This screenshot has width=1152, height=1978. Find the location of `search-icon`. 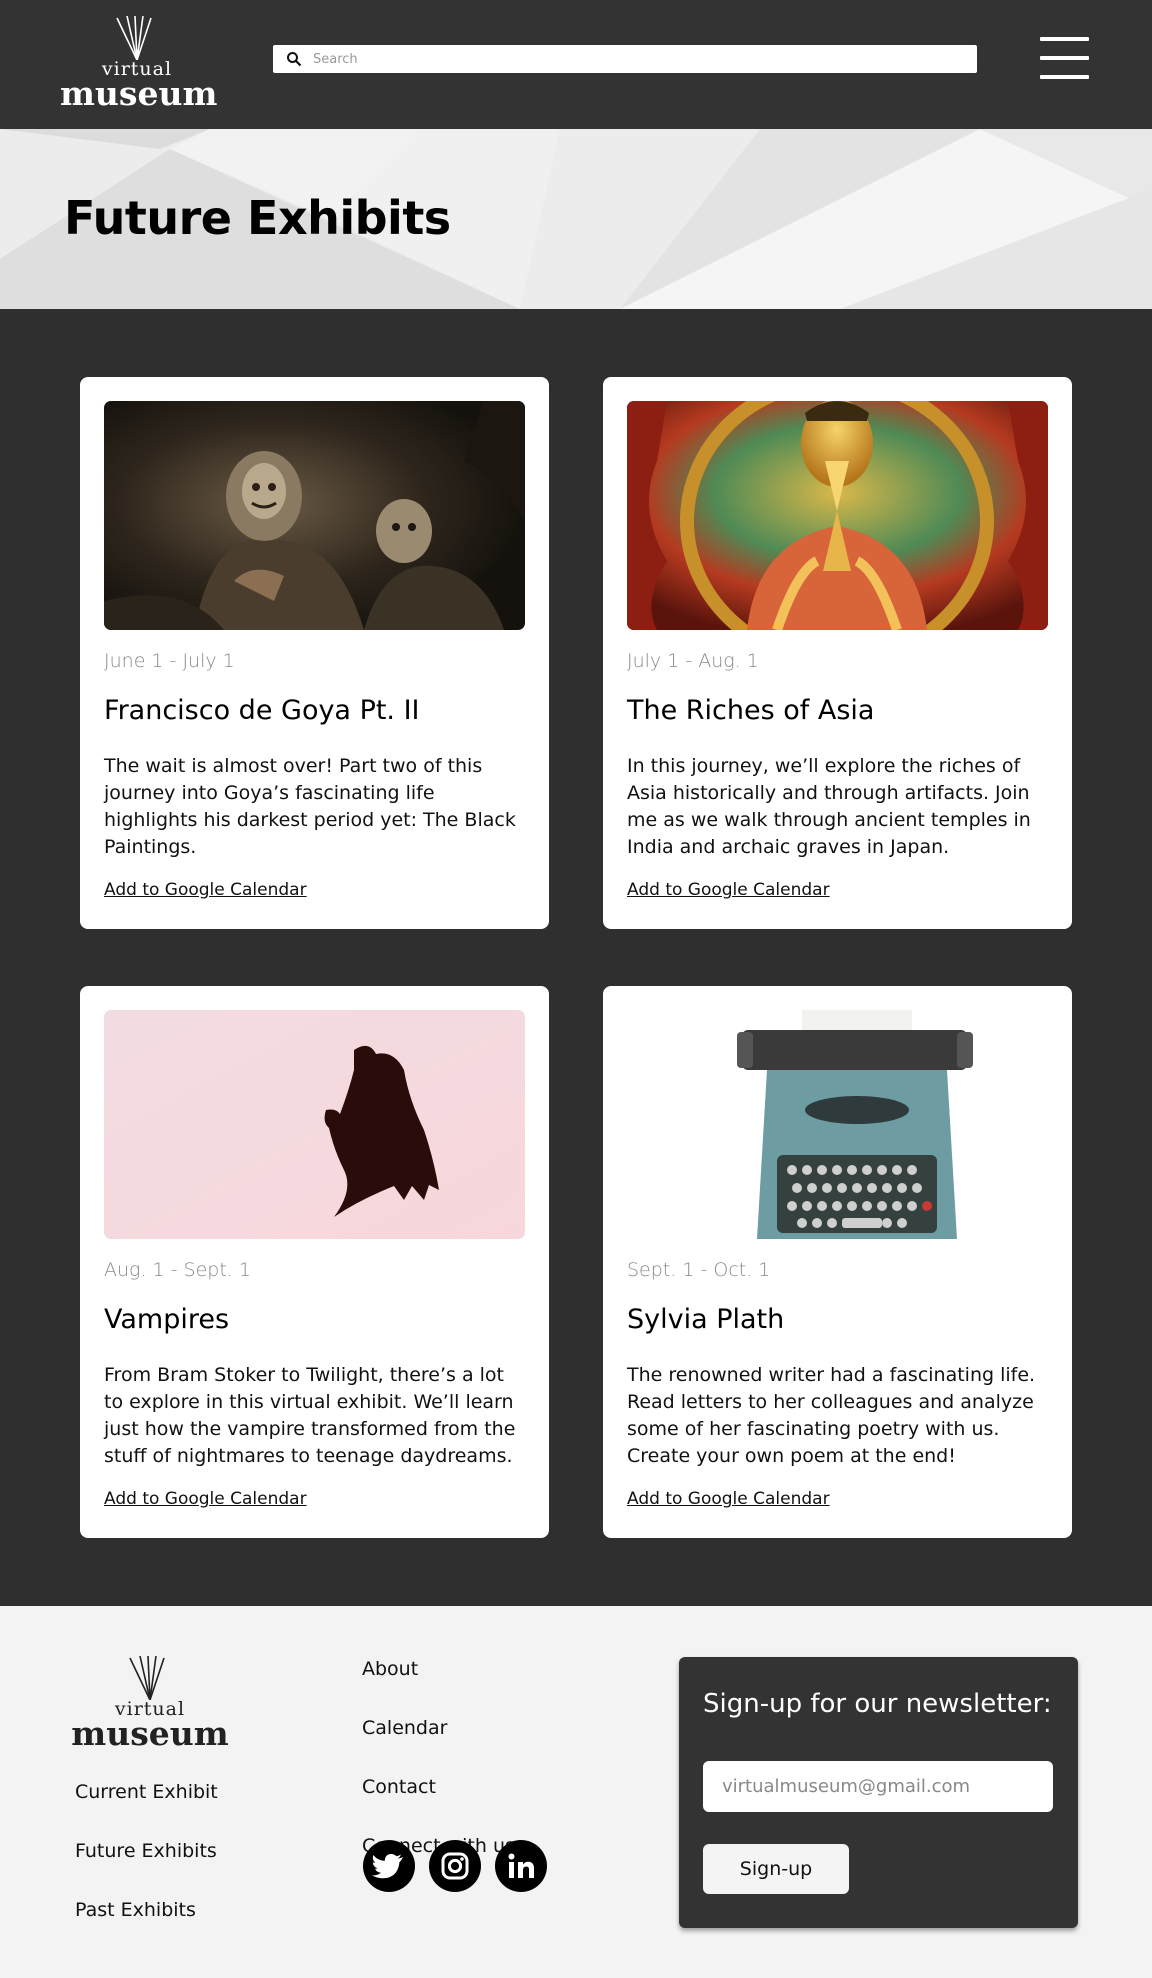

search-icon is located at coordinates (294, 59).